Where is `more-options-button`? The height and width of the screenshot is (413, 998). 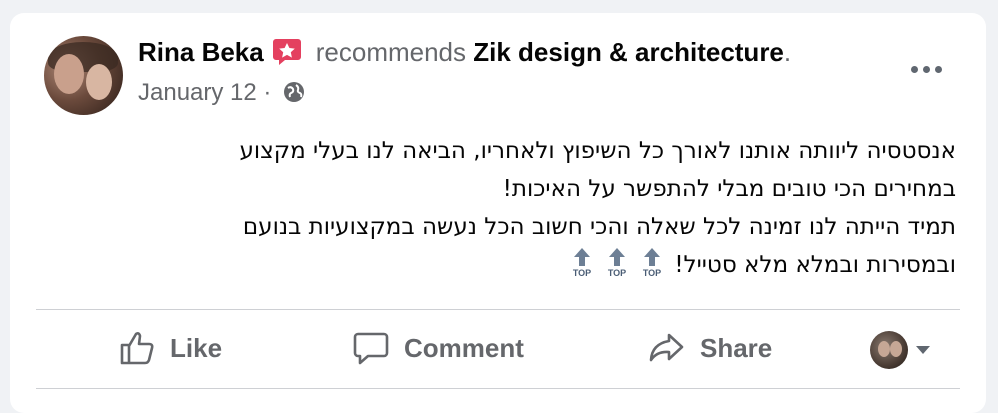 more-options-button is located at coordinates (926, 69).